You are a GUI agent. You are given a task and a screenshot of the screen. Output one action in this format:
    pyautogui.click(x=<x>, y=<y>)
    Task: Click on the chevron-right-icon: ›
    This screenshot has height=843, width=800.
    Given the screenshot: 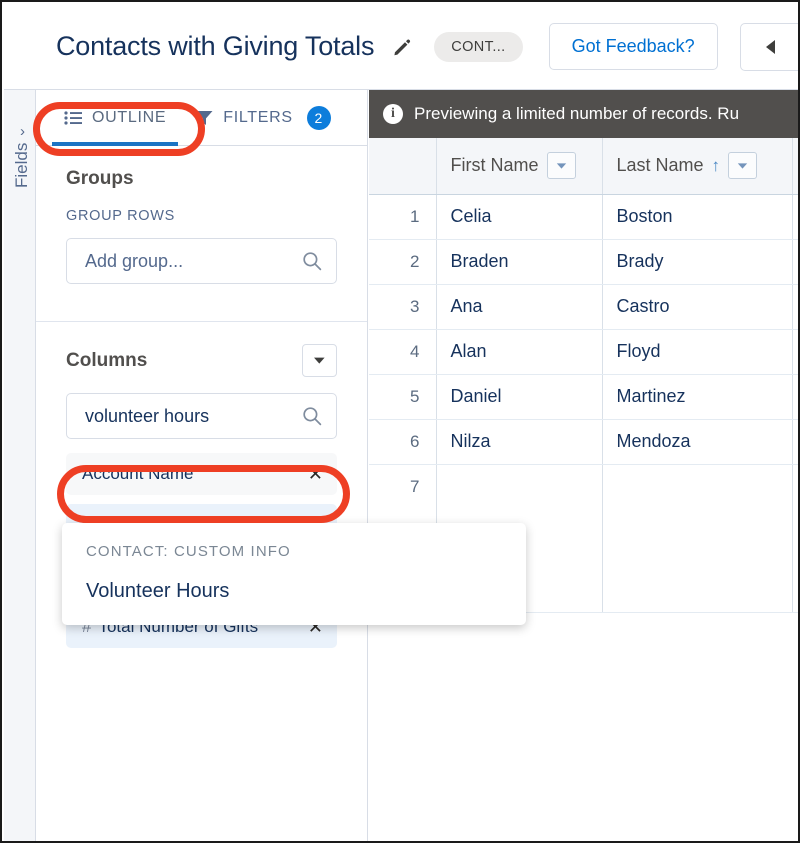 What is the action you would take?
    pyautogui.click(x=22, y=131)
    